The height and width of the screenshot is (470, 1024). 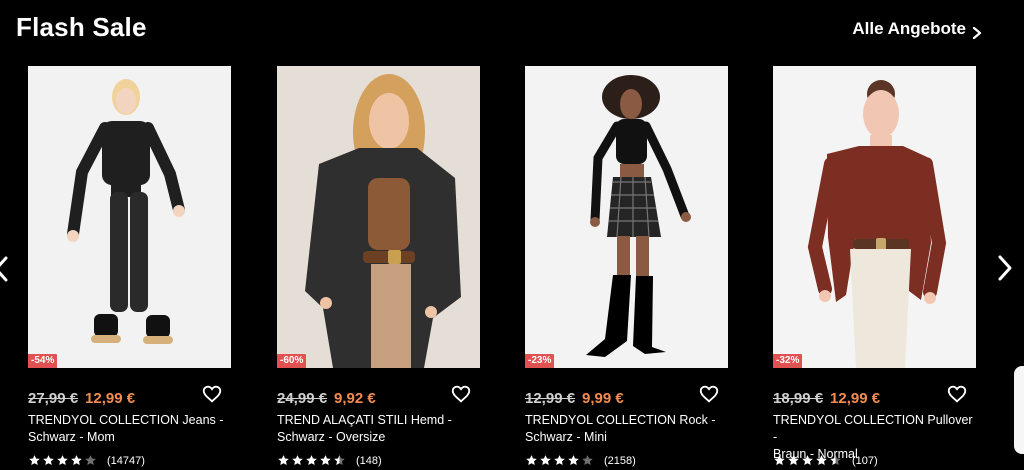 I want to click on all-offers-link: Alle Angebote, so click(x=917, y=29).